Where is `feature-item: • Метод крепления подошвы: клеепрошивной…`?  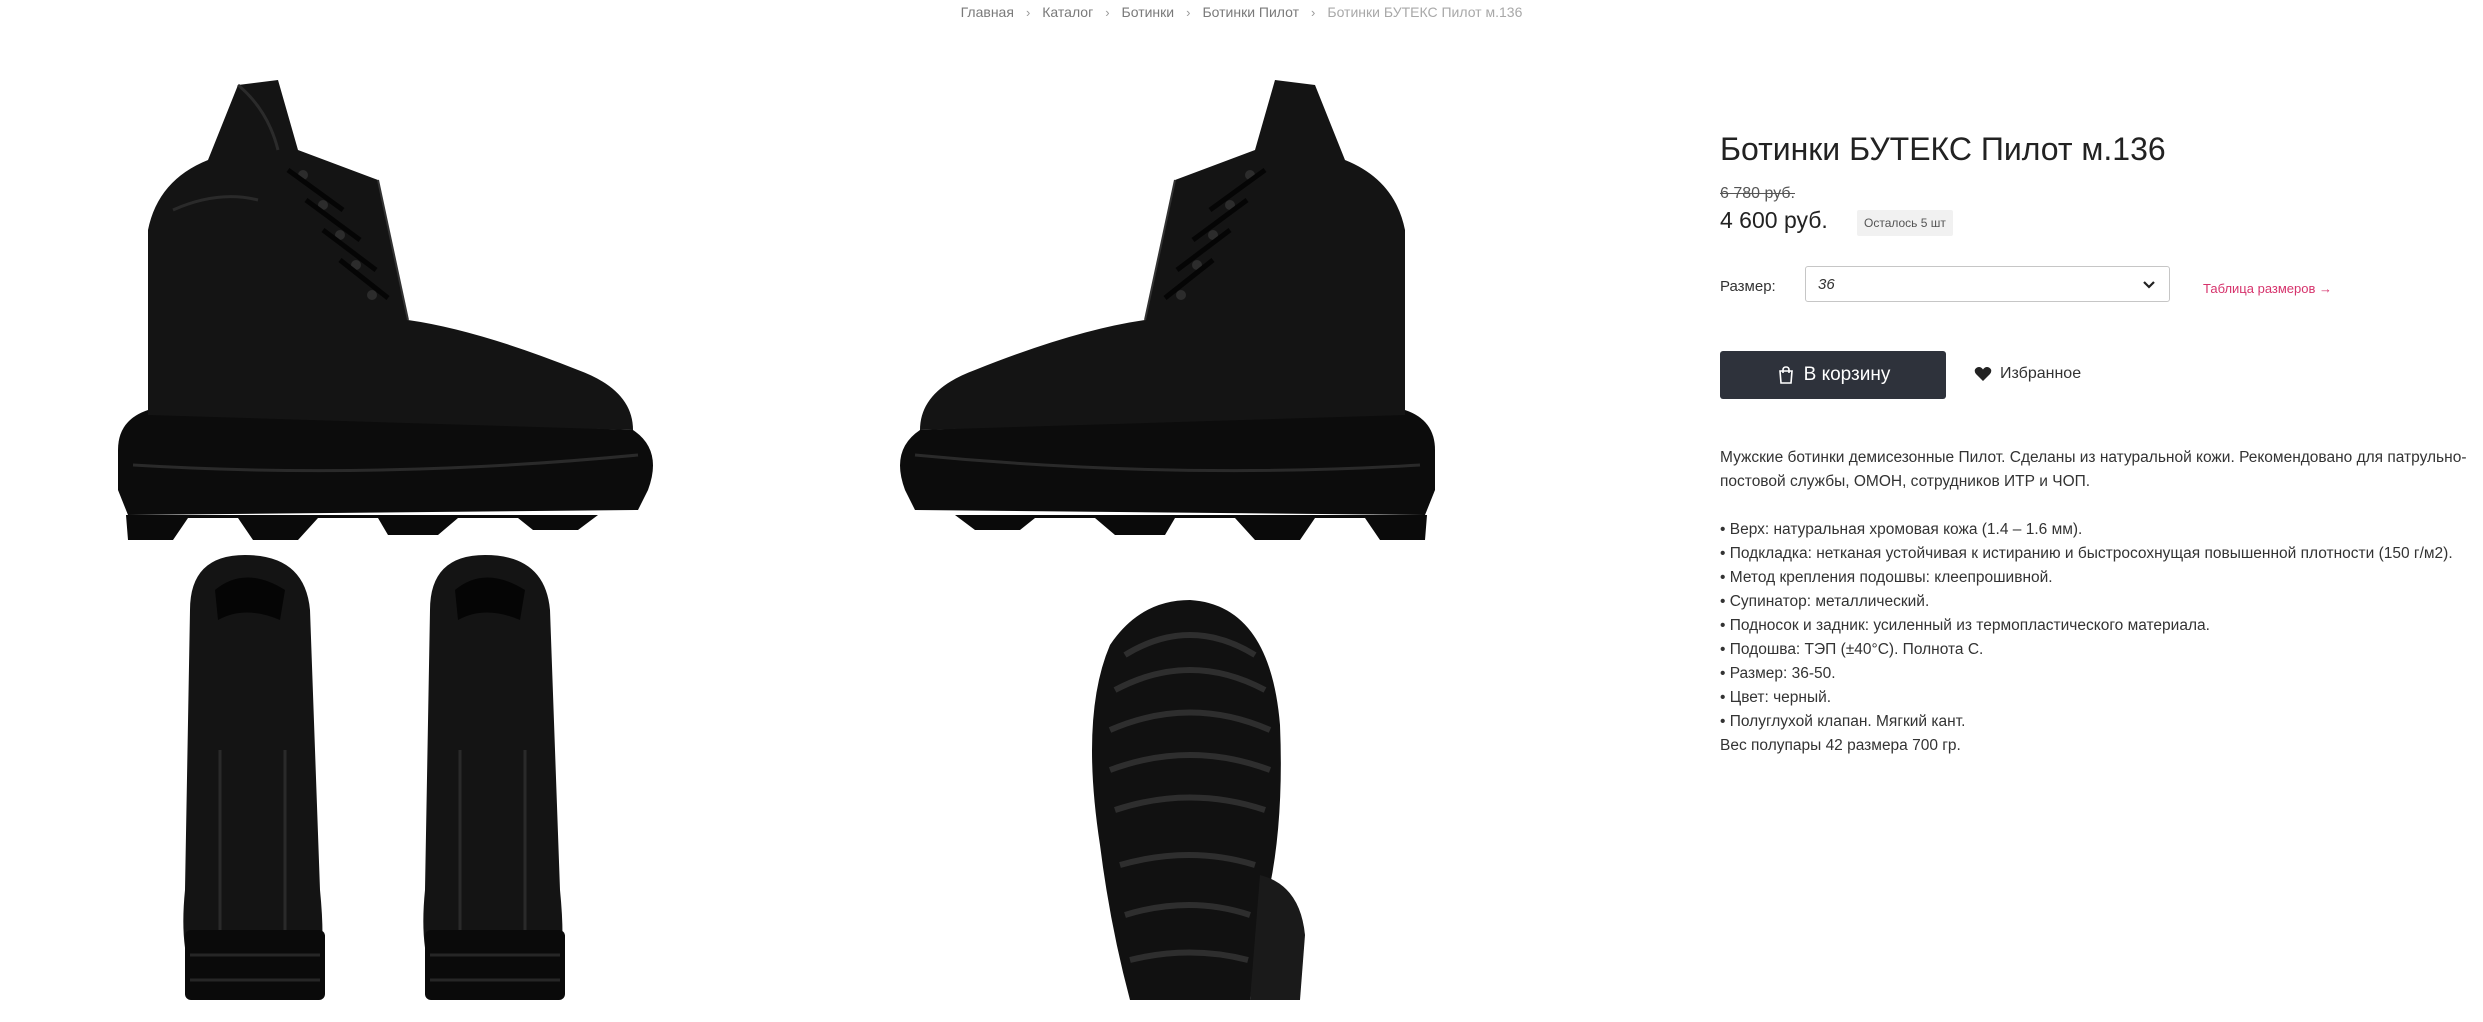 feature-item: • Метод крепления подошвы: клеепрошивной… is located at coordinates (1886, 577).